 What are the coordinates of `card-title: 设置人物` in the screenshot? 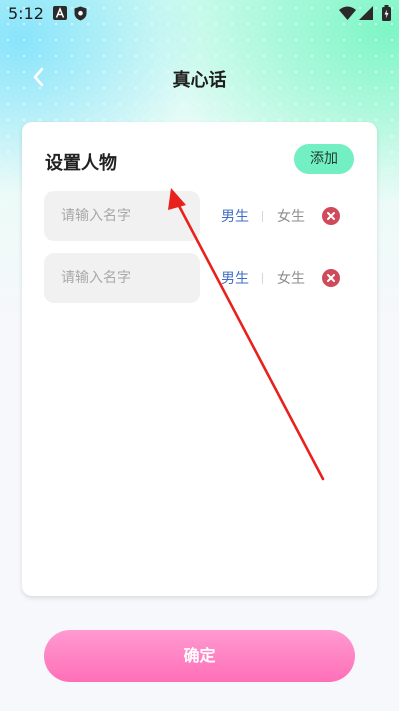 It's located at (81, 163).